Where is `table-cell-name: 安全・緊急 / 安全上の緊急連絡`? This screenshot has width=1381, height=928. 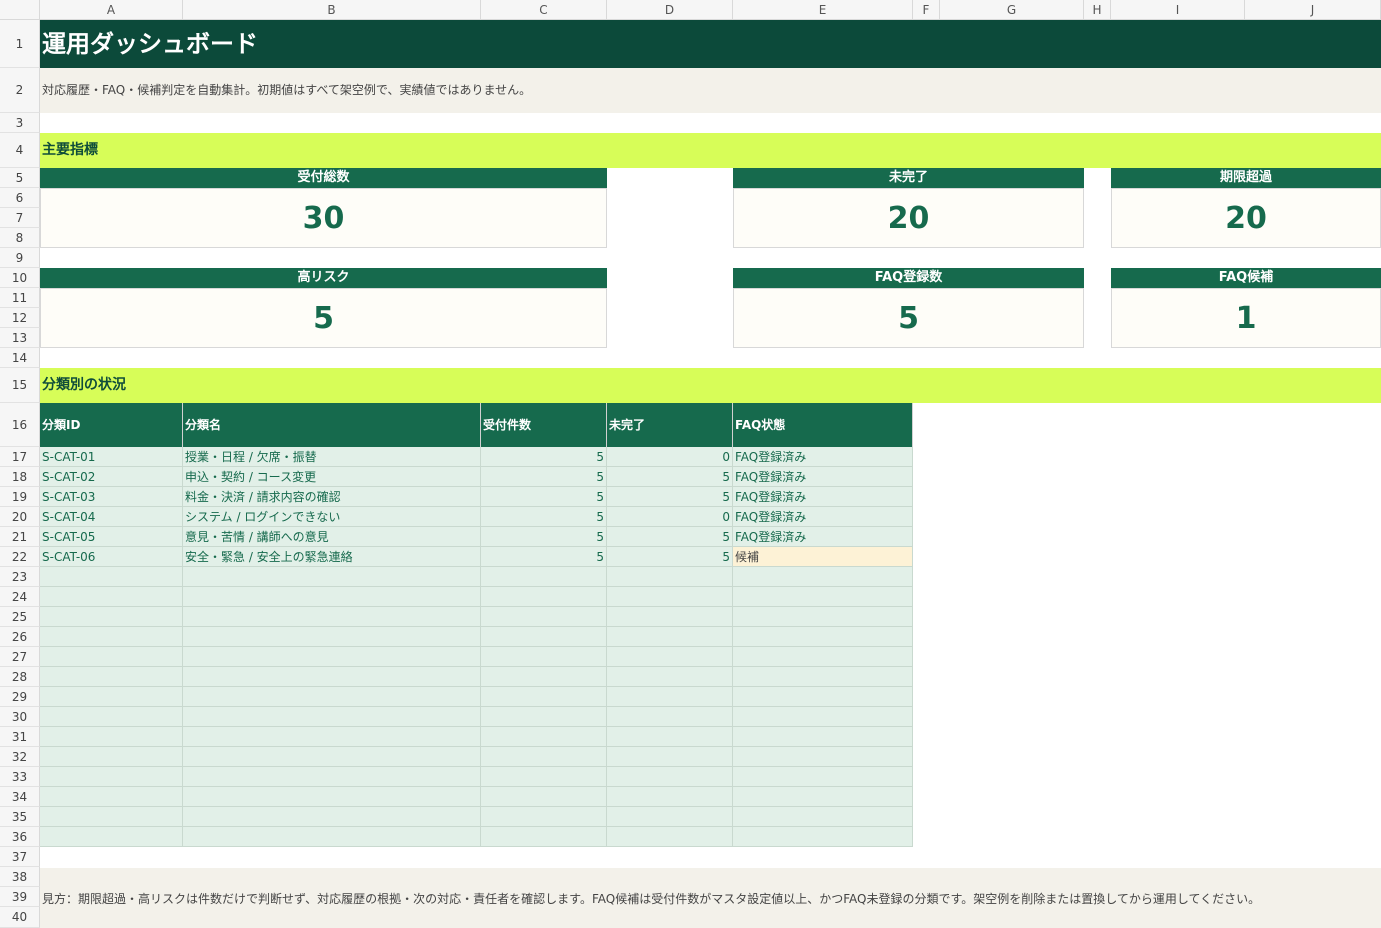
table-cell-name: 安全・緊急 / 安全上の緊急連絡 is located at coordinates (332, 557).